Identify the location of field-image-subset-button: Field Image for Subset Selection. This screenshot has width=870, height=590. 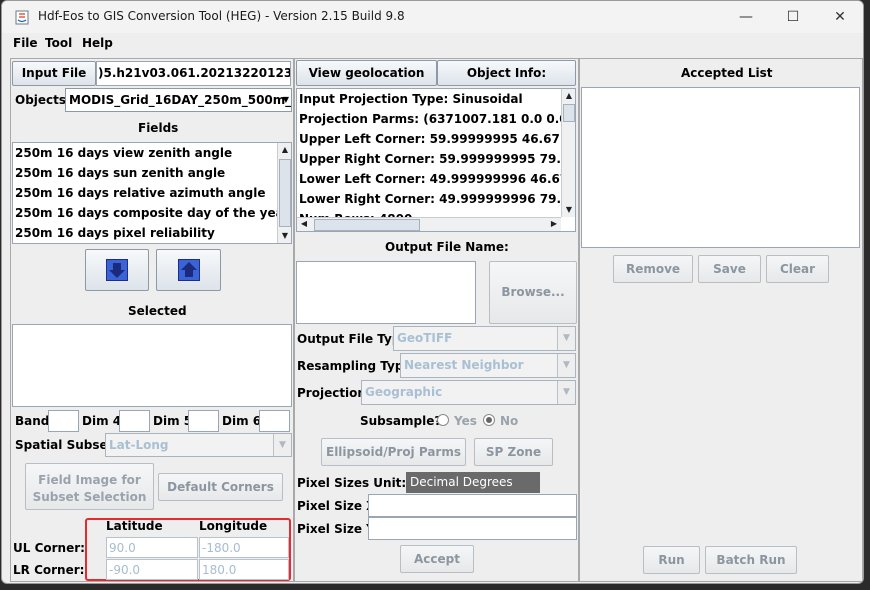
(89, 486).